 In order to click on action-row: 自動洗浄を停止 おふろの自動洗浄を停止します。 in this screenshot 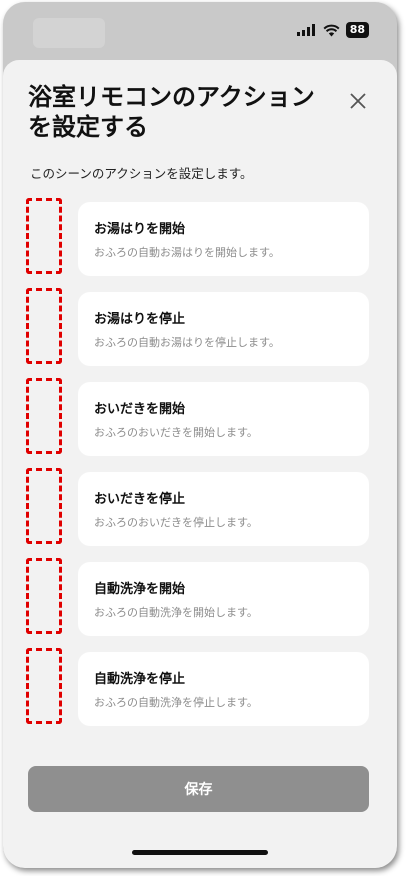, I will do `click(200, 690)`.